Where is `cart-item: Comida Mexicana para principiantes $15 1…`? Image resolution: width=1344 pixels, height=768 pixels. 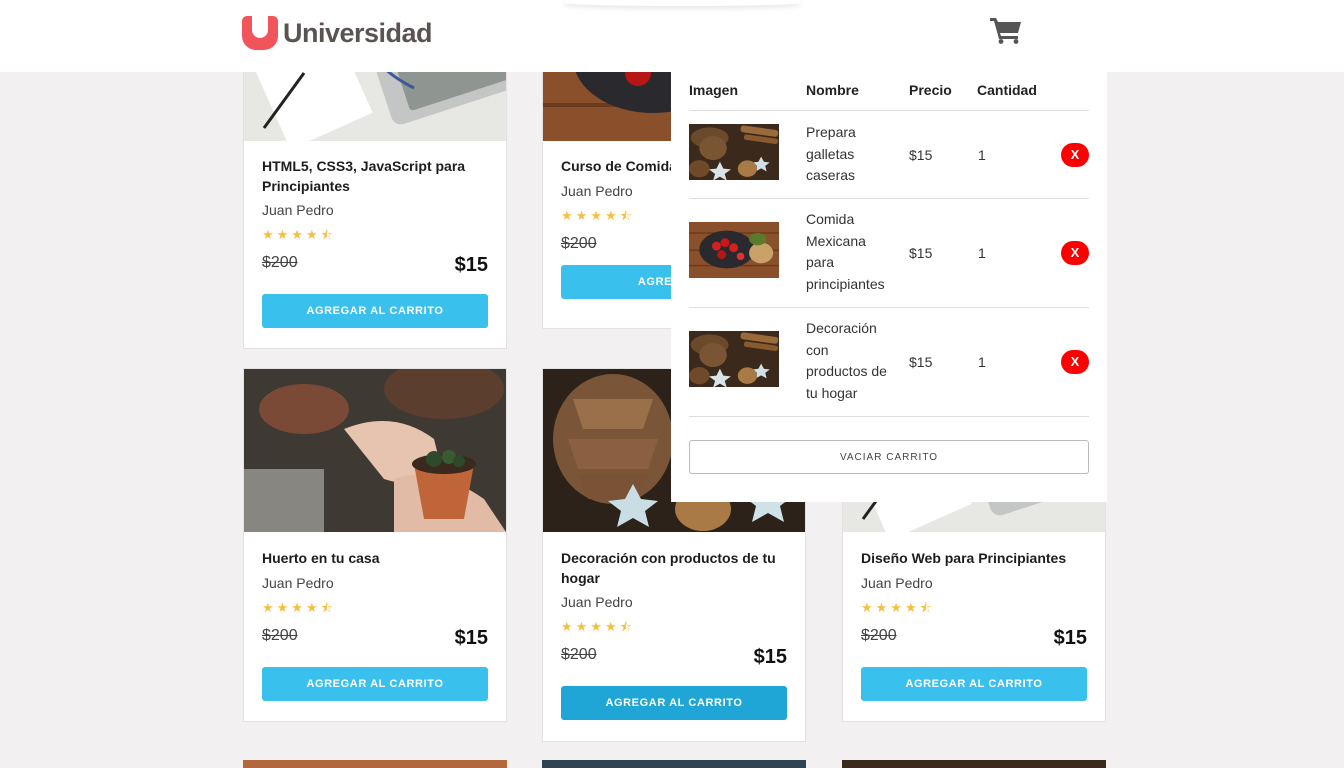 cart-item: Comida Mexicana para principiantes $15 1… is located at coordinates (889, 253).